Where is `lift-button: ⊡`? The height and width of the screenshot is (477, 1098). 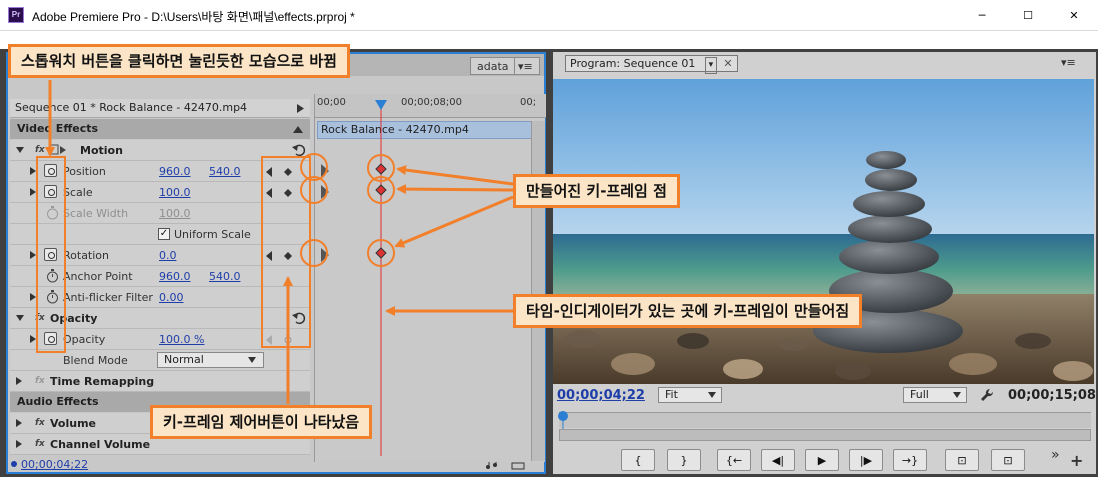
lift-button: ⊡ is located at coordinates (962, 460).